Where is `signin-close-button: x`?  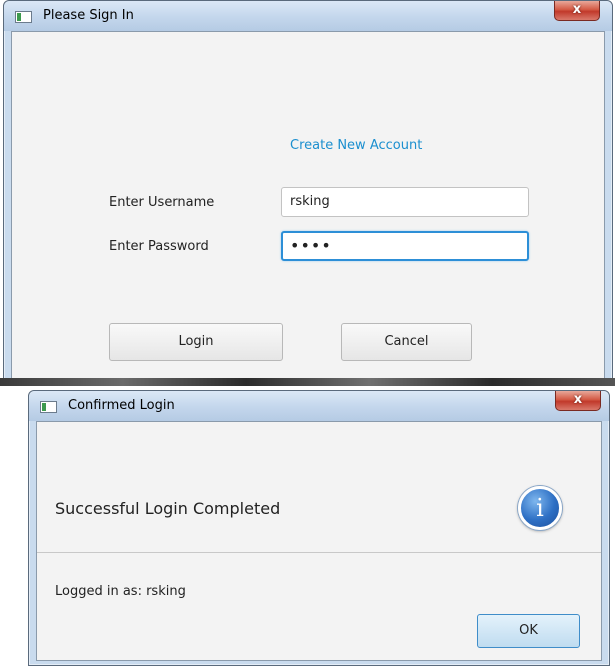
signin-close-button: x is located at coordinates (577, 11).